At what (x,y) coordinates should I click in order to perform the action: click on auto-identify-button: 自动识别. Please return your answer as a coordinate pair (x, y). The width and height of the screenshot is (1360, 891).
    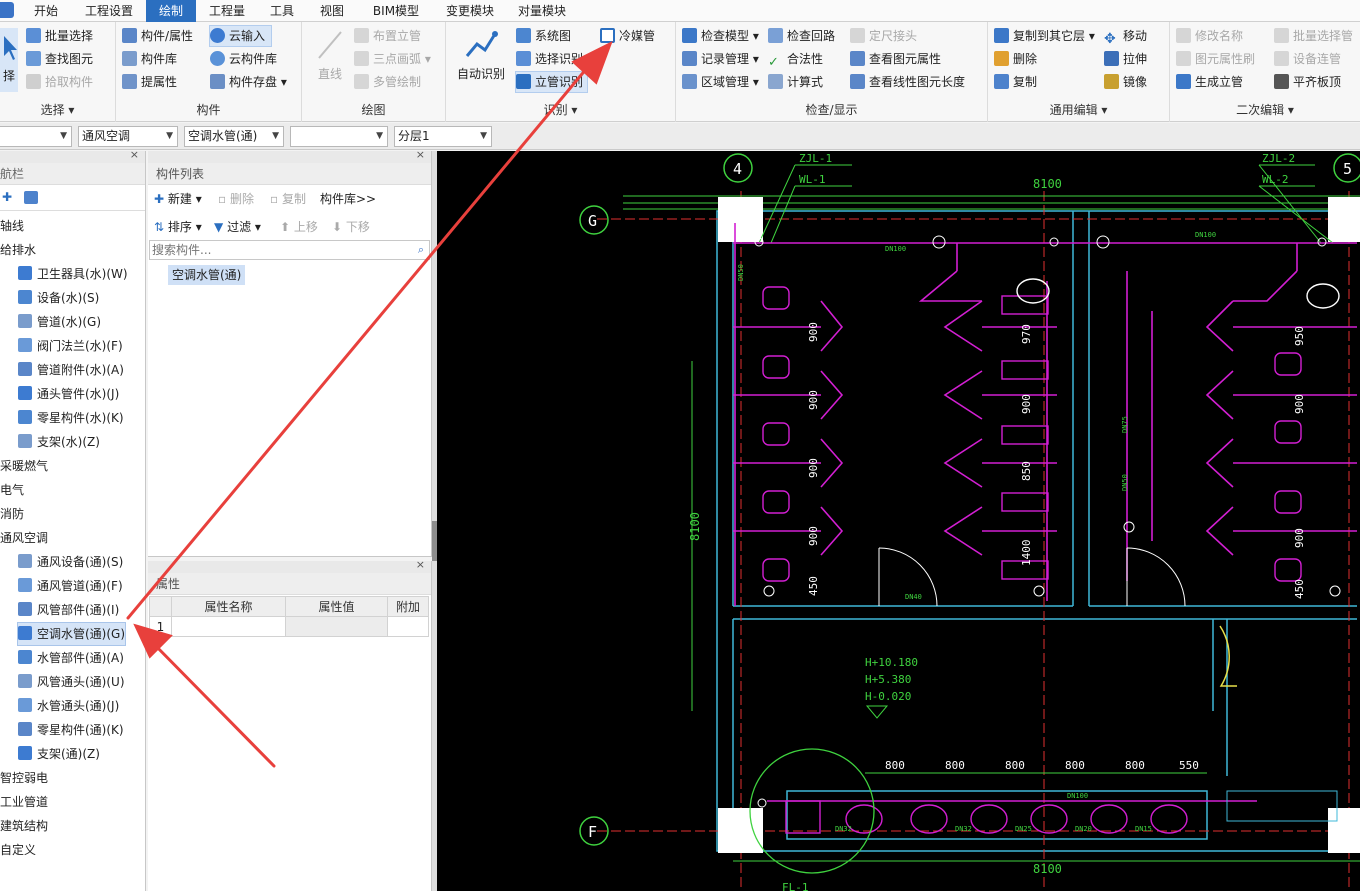
    Looking at the image, I should click on (481, 55).